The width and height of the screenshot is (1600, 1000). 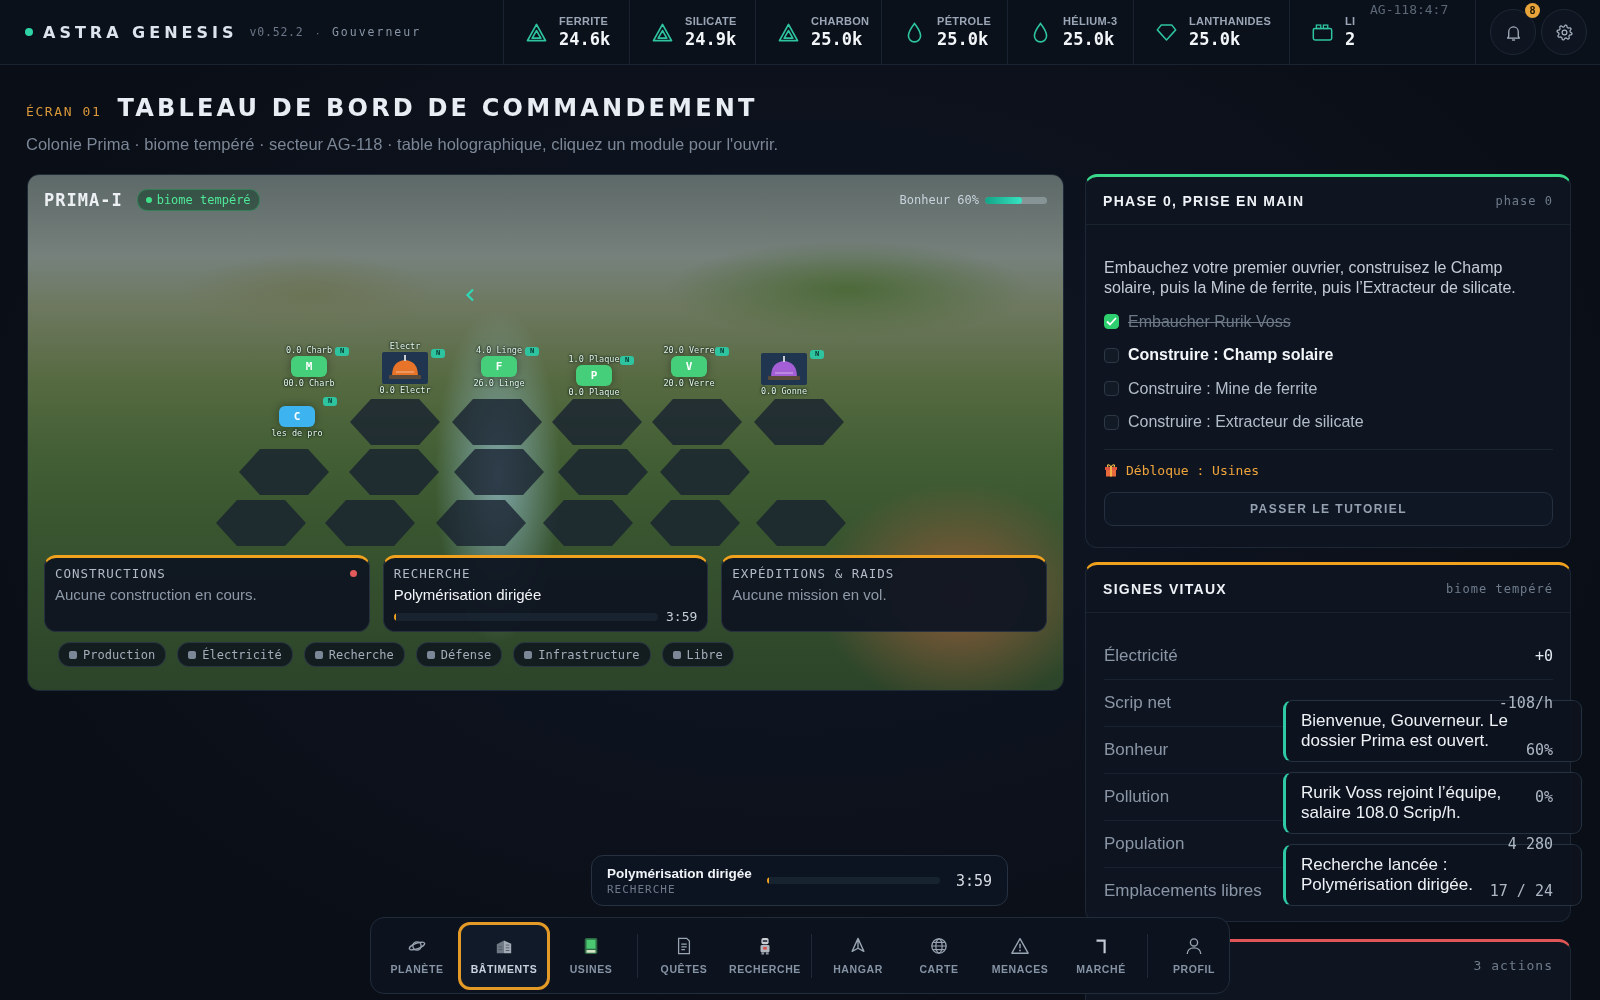 I want to click on page-subtitle: Colonie Prima · biome tempéré · secteur AG-118 · table holographique, cliquez un module pour l'ouvrir., so click(x=403, y=144).